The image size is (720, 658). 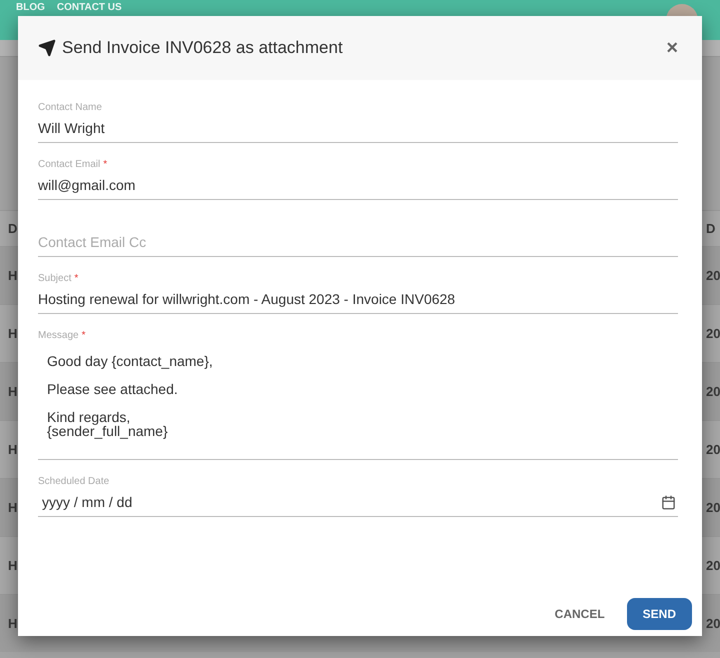 What do you see at coordinates (55, 279) in the screenshot?
I see `field-label: Subject` at bounding box center [55, 279].